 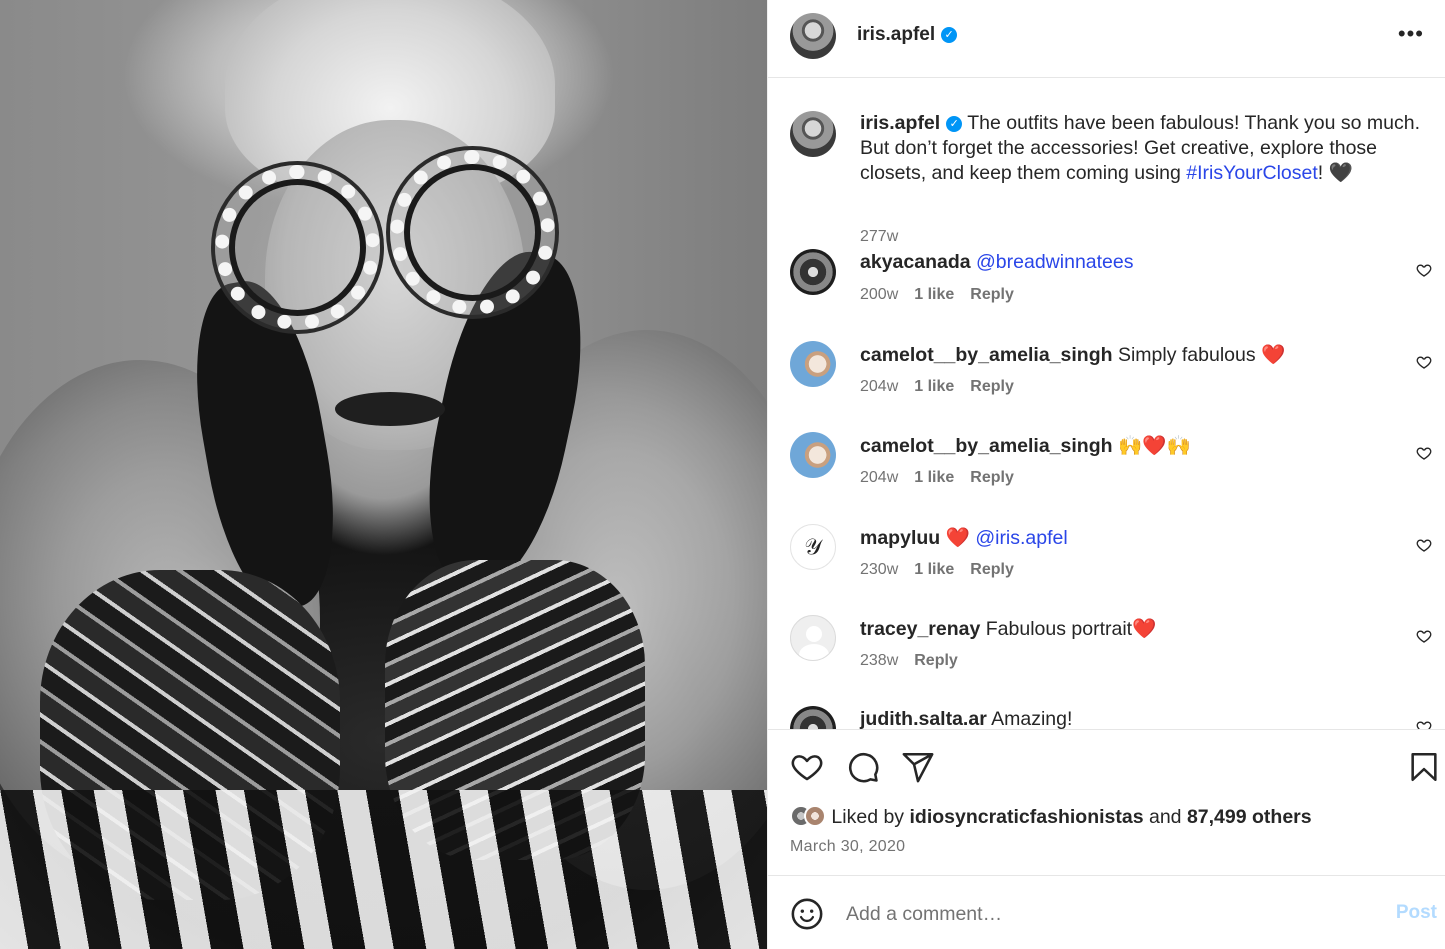 I want to click on comment-meta: 238w Reply, so click(x=917, y=661).